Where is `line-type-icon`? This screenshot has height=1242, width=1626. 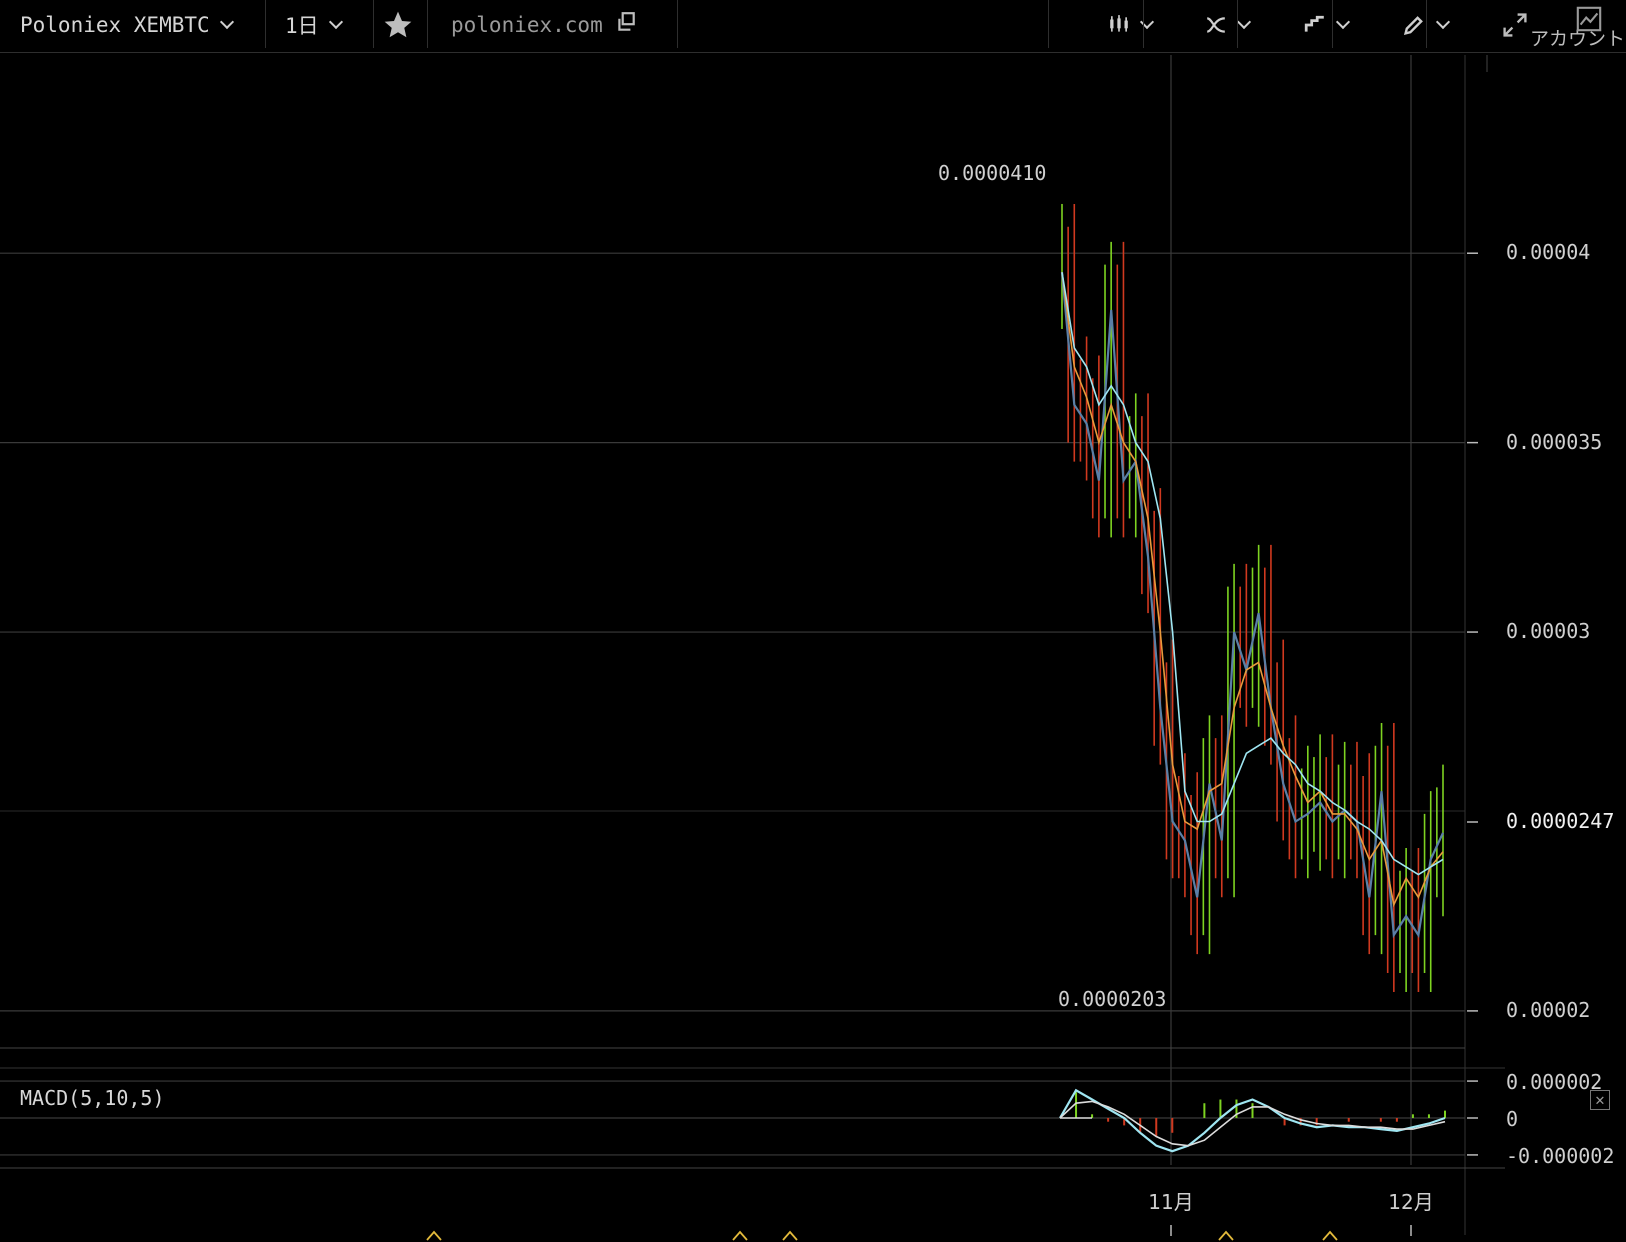 line-type-icon is located at coordinates (1314, 23).